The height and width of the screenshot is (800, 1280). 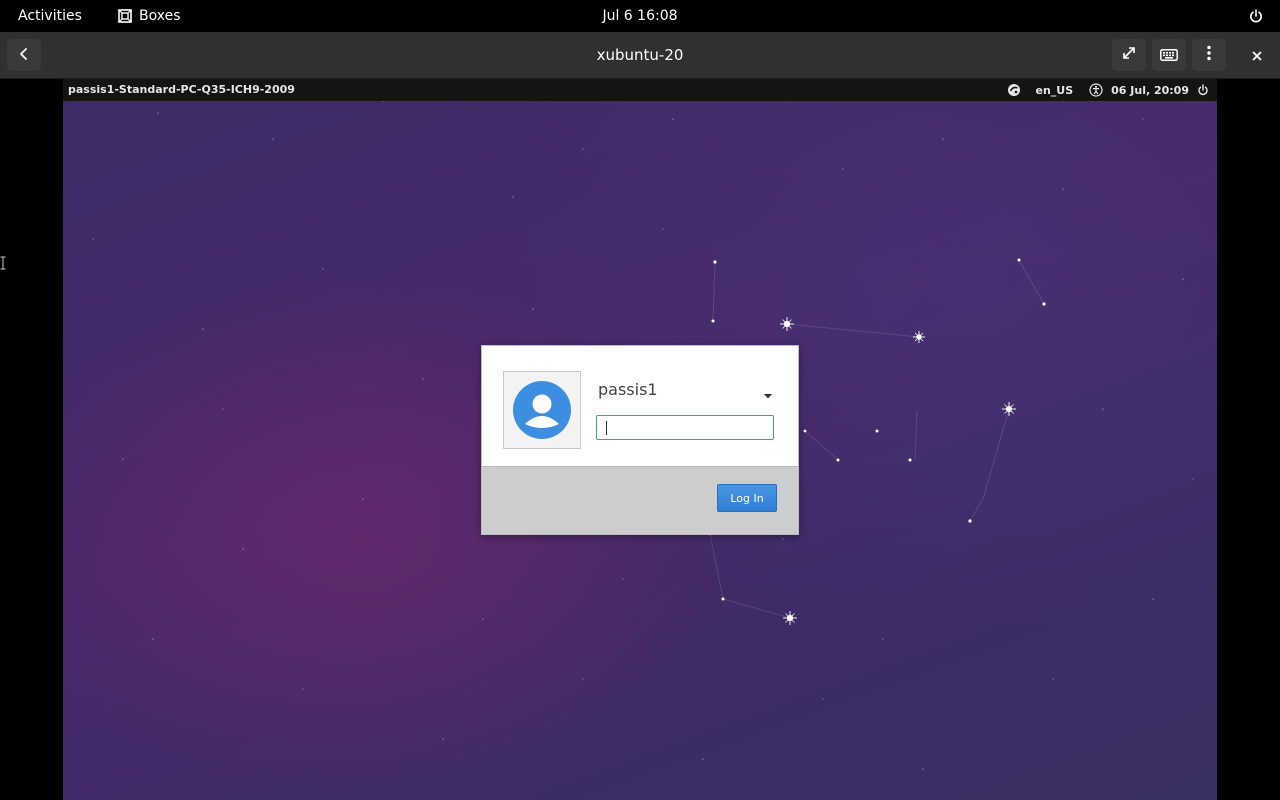 I want to click on vm-hostname: passis1-Standard-PC-Q35-ICH9-2009, so click(x=181, y=89).